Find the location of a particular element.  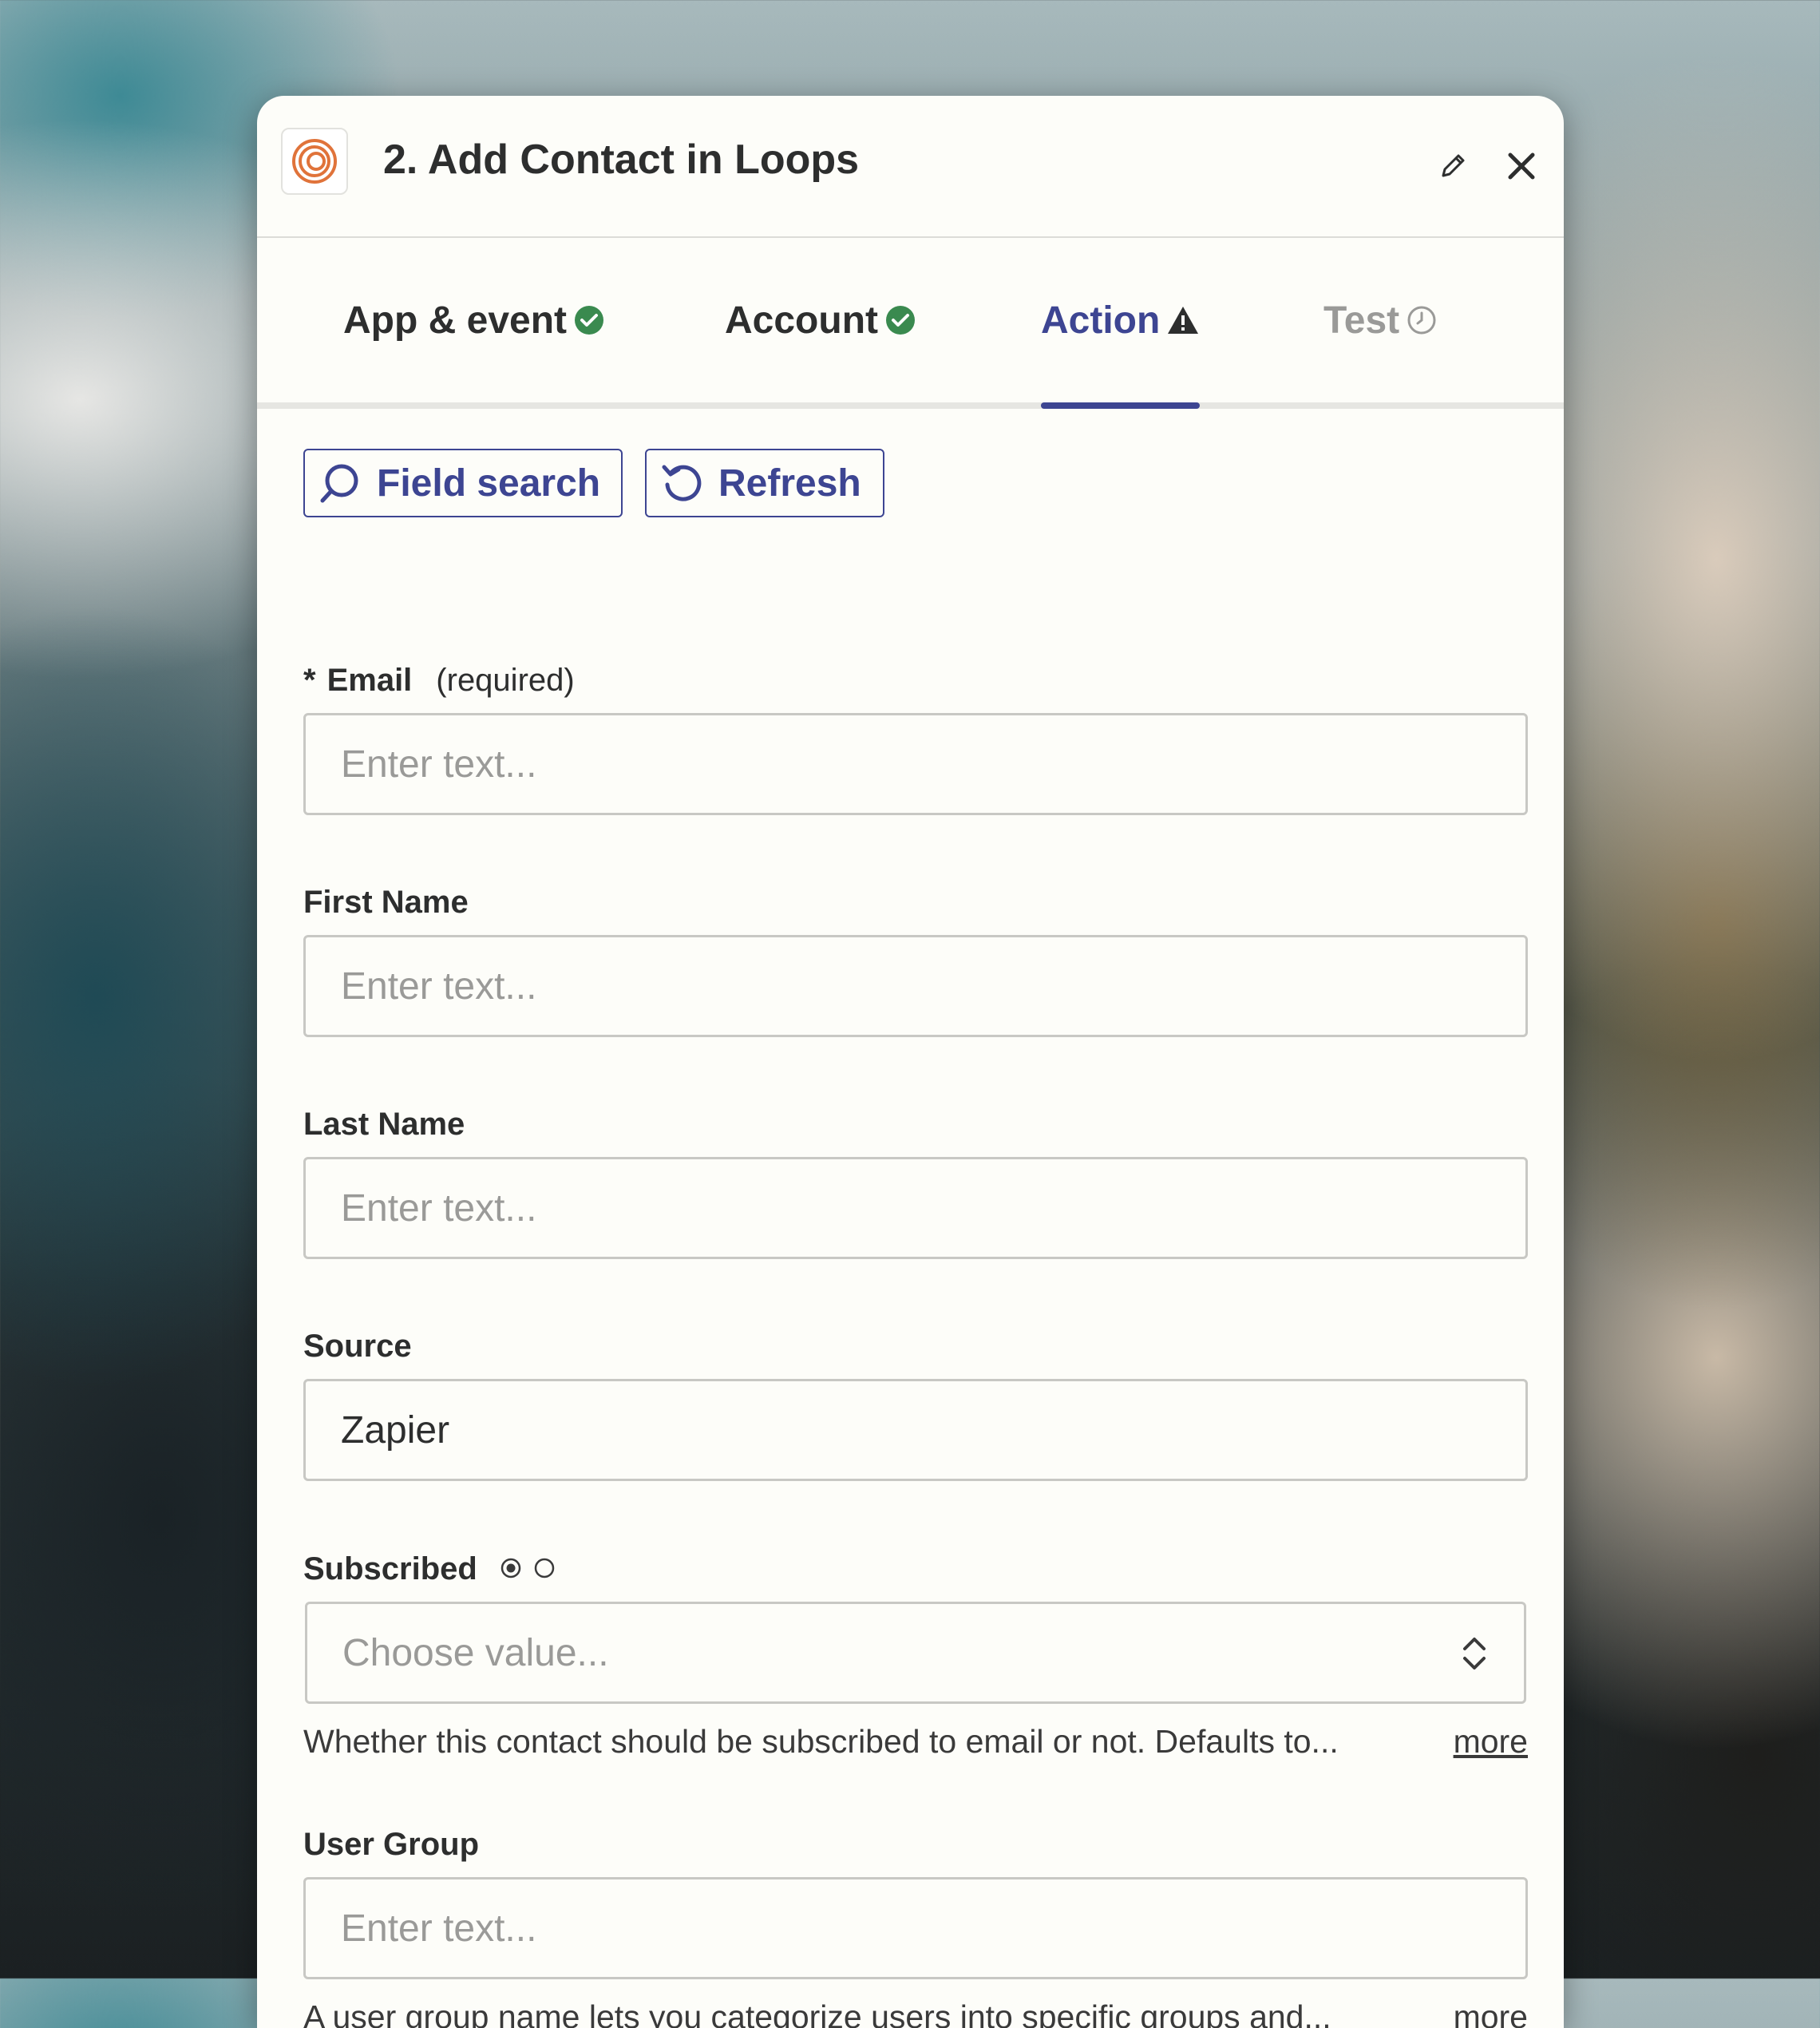

tab-label: Action is located at coordinates (1101, 320).